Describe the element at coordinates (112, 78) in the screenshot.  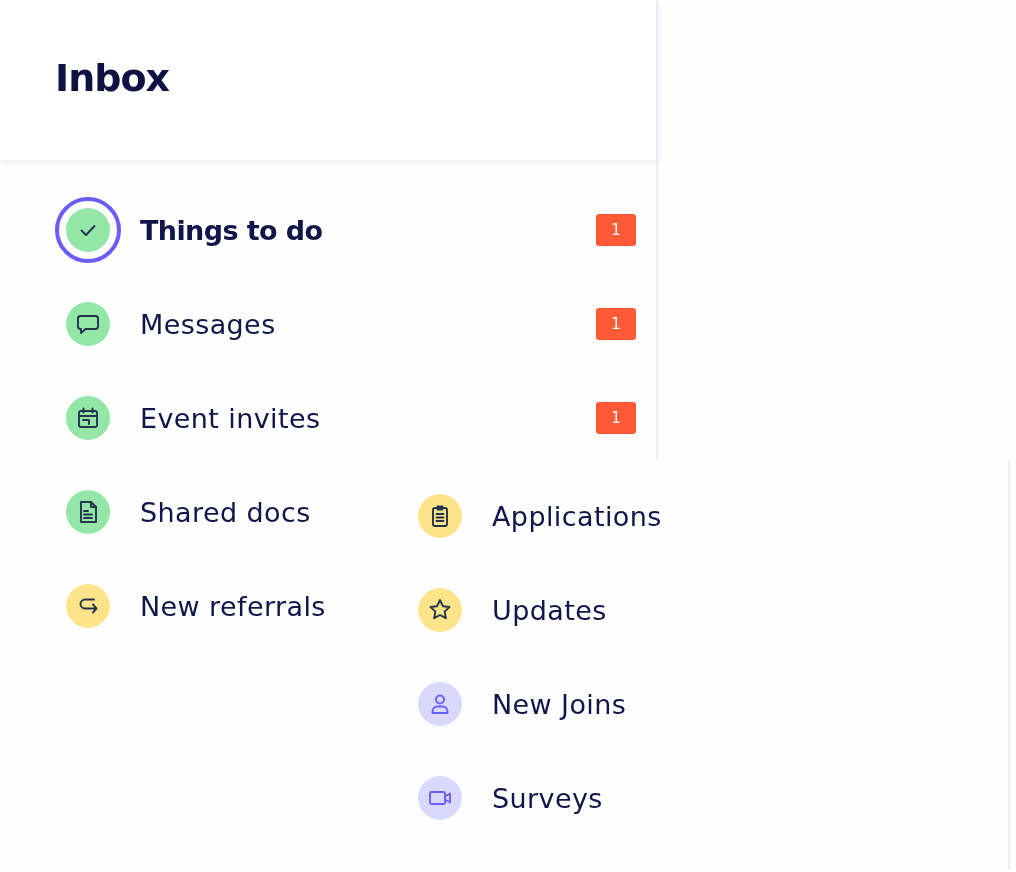
I see `inbox-title: Inbox` at that location.